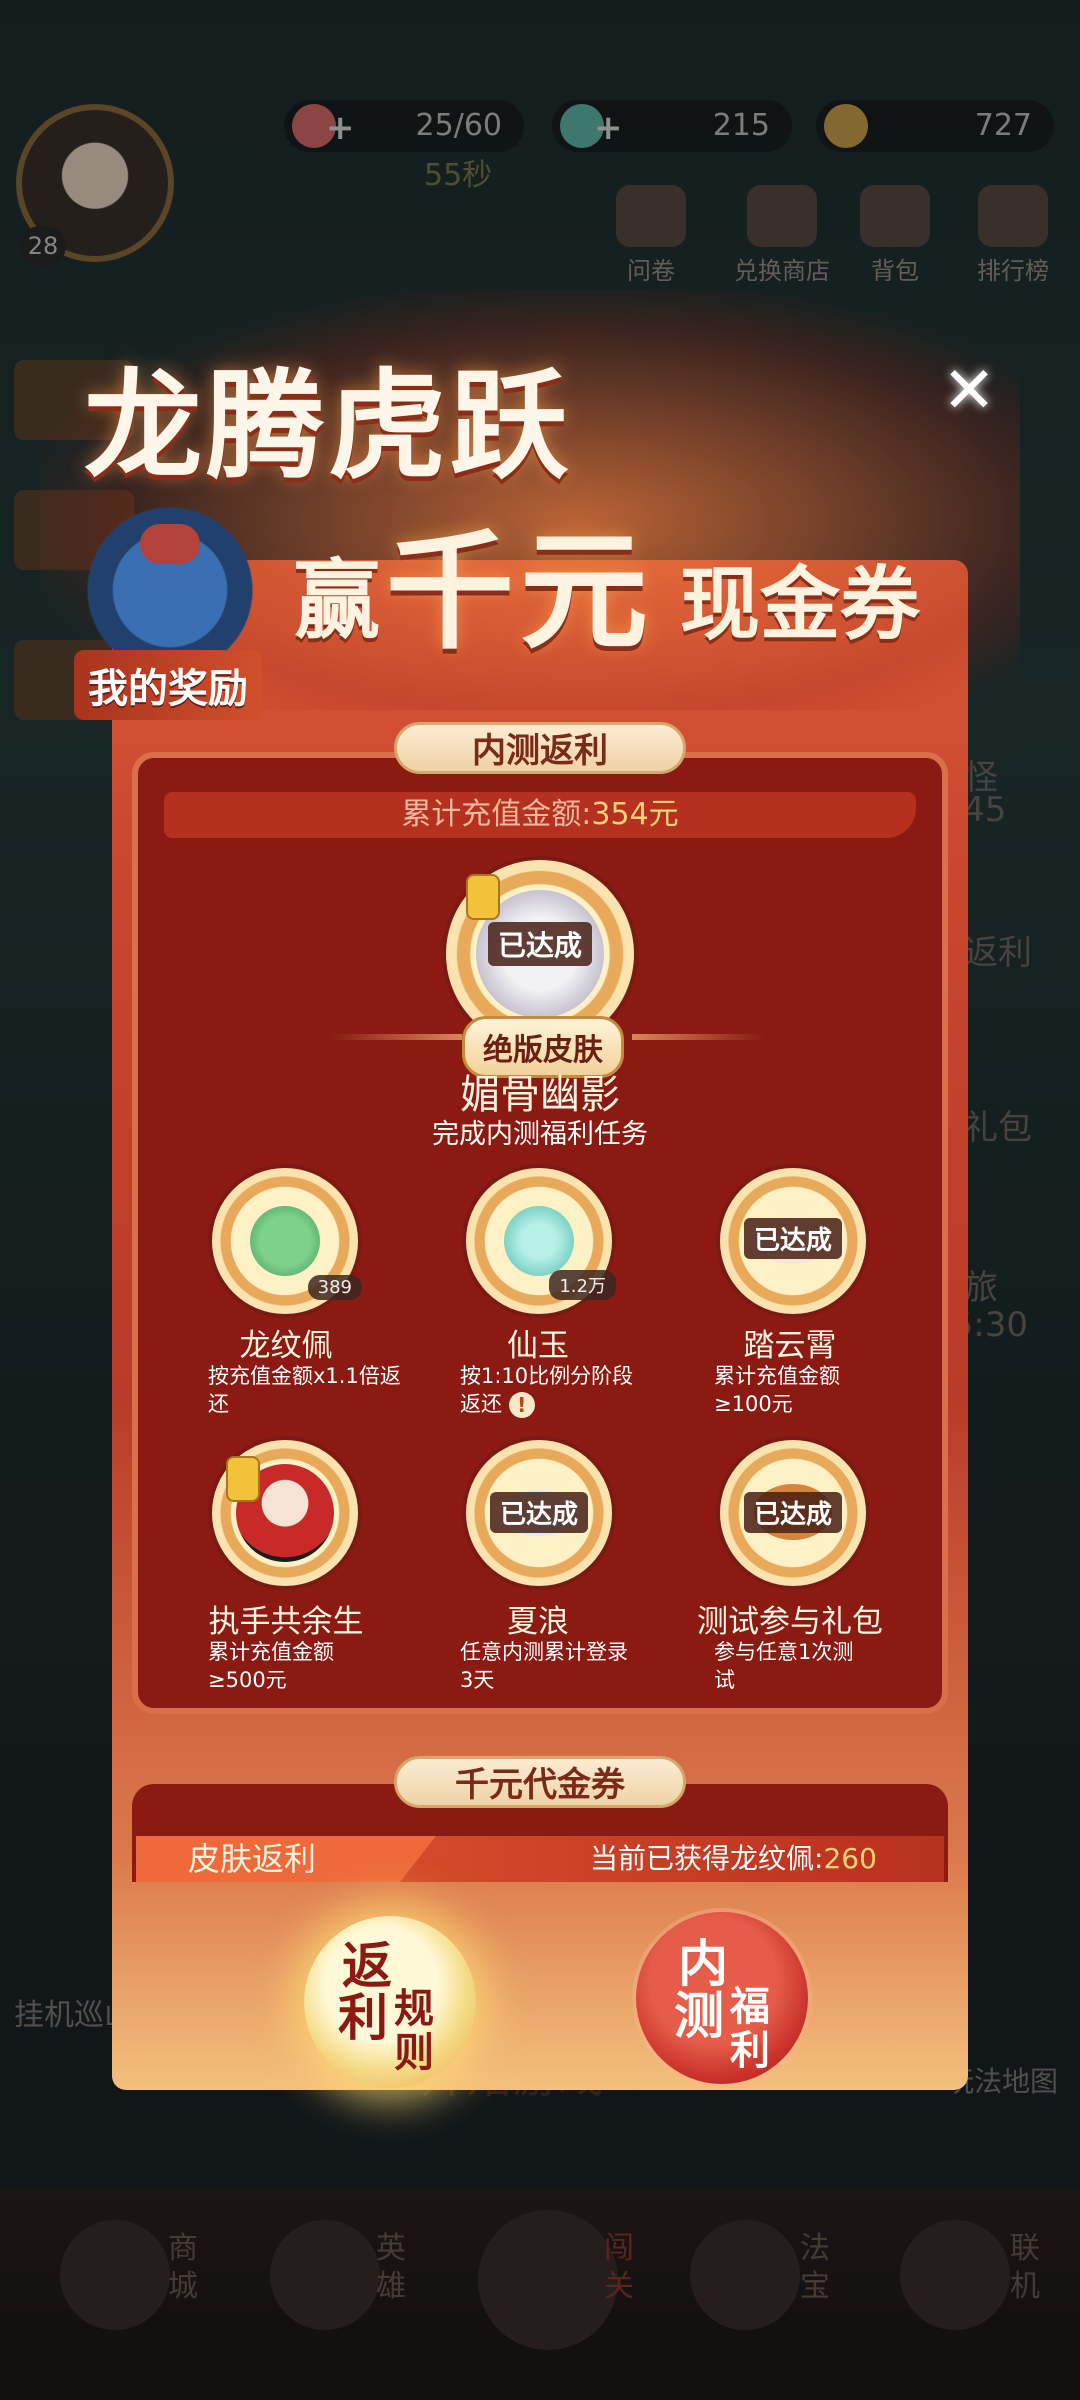 The image size is (1080, 2400). Describe the element at coordinates (699, 2015) in the screenshot. I see `btn-char: 测` at that location.